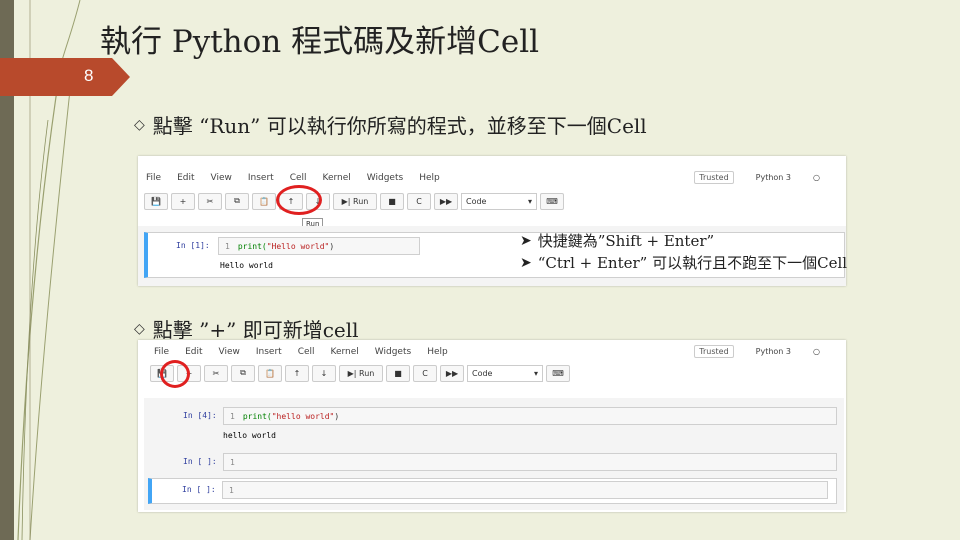 Image resolution: width=960 pixels, height=540 pixels. I want to click on bullet-run-text: 點擊 “Run” 可以執行你所寫的程式，並移至下一個Cell, so click(399, 126).